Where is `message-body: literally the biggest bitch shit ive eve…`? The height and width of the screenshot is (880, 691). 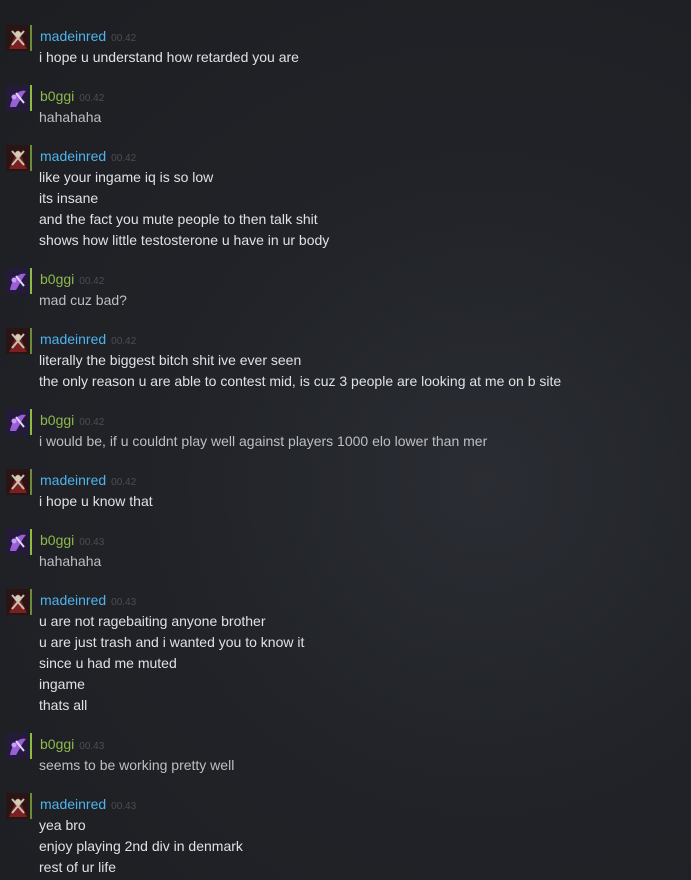
message-body: literally the biggest bitch shit ive eve… is located at coordinates (300, 371).